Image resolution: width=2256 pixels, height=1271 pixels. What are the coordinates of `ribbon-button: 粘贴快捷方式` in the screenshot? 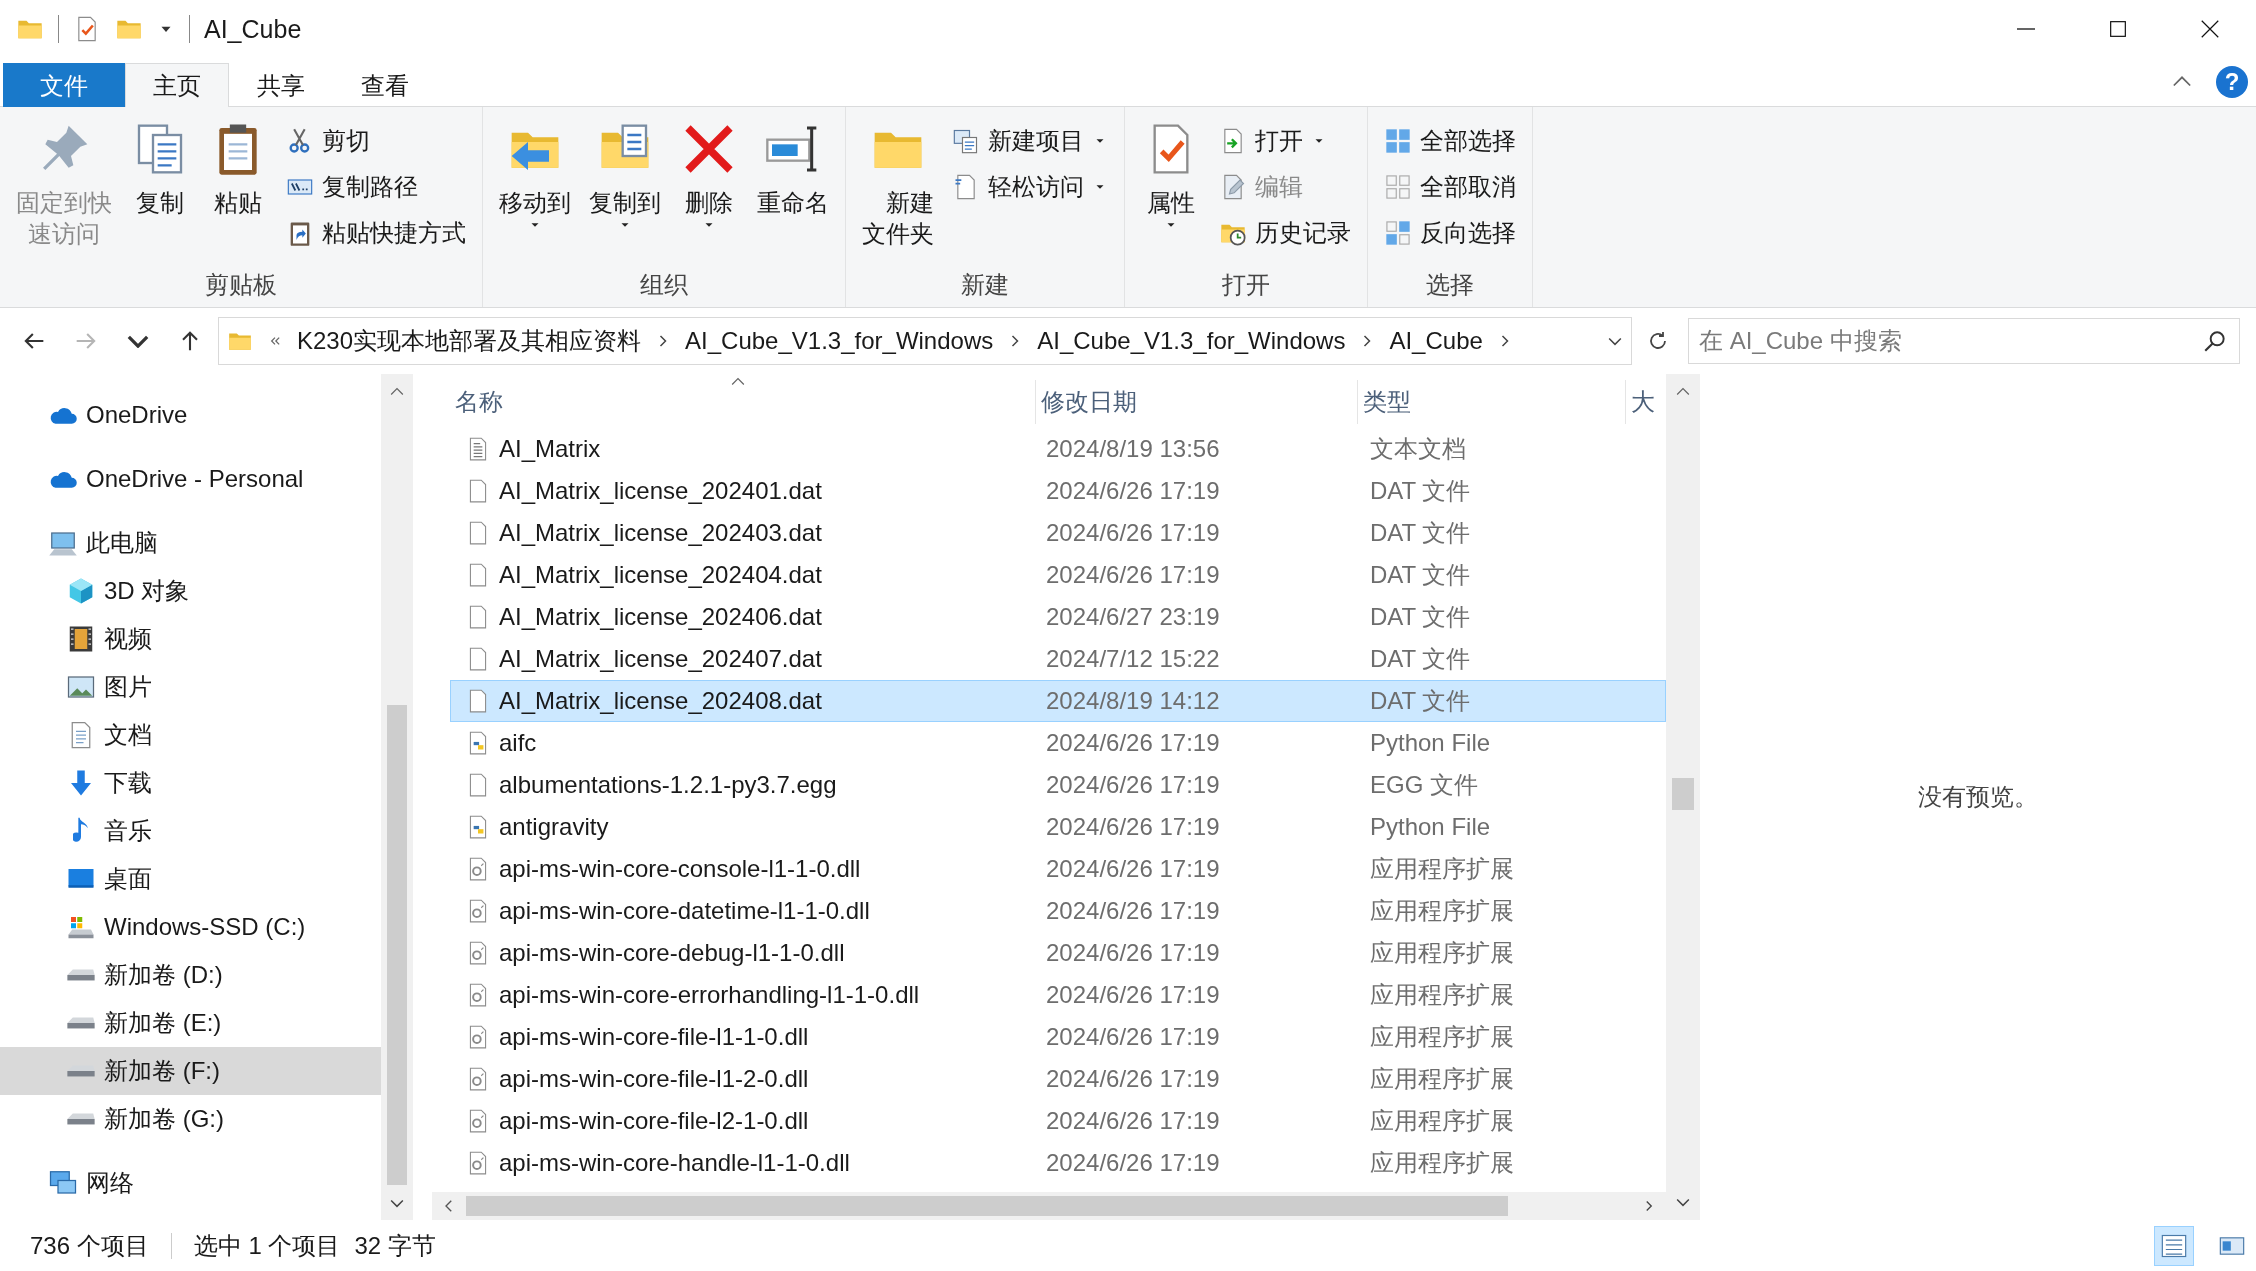 It's located at (376, 233).